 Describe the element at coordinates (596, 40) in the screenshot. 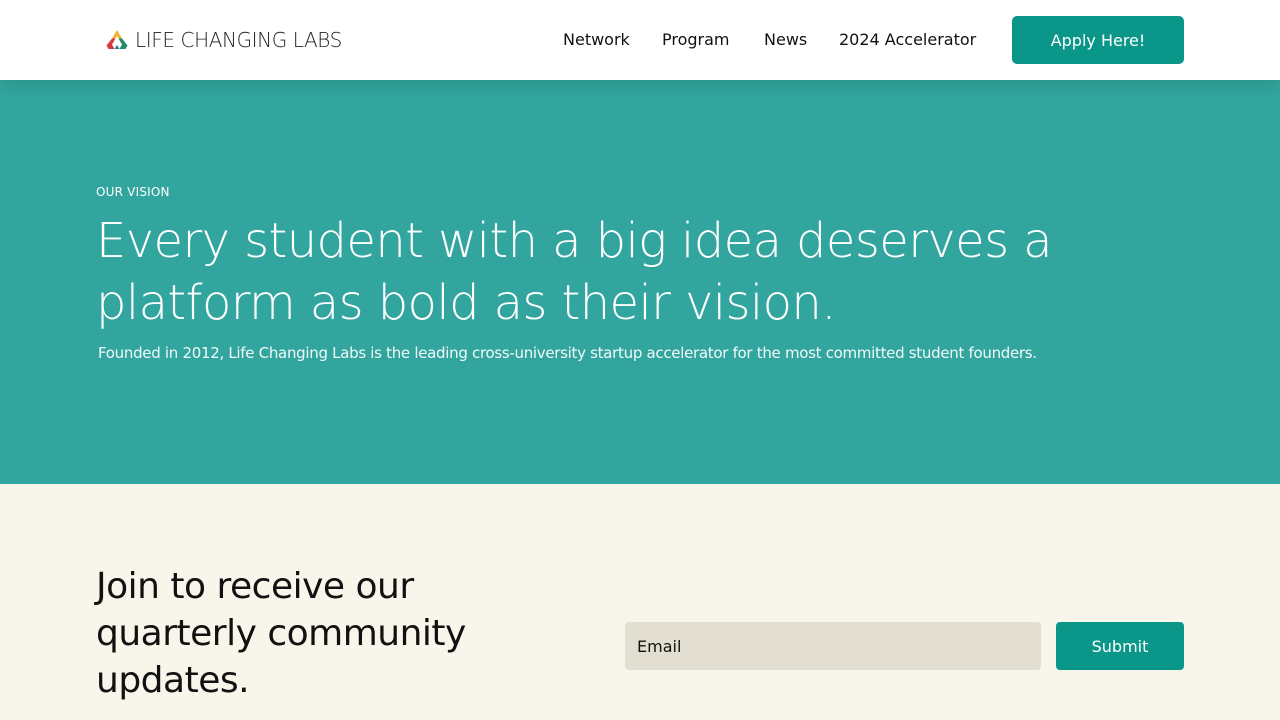

I see `nav-network: Network` at that location.